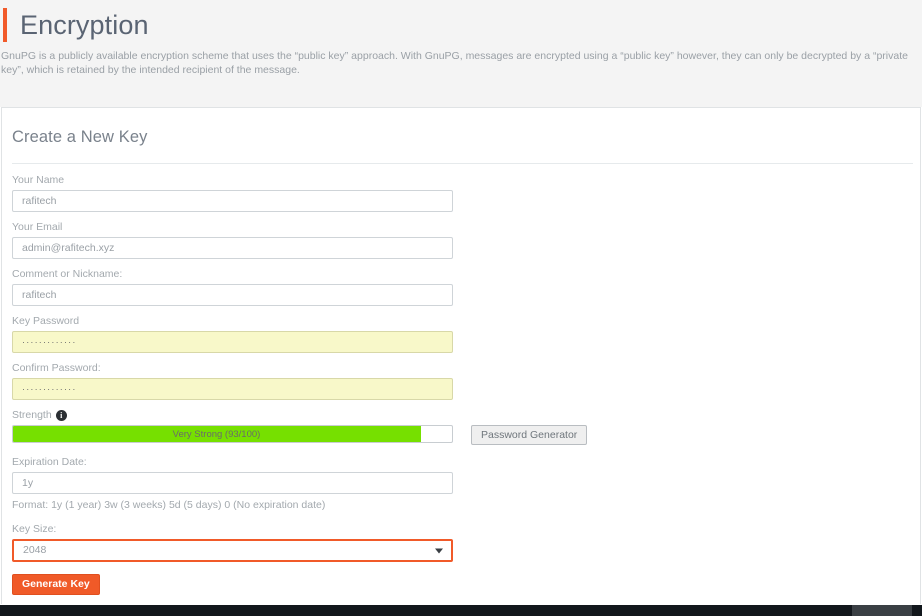 This screenshot has width=922, height=616. I want to click on strength-label: Strength, so click(32, 415).